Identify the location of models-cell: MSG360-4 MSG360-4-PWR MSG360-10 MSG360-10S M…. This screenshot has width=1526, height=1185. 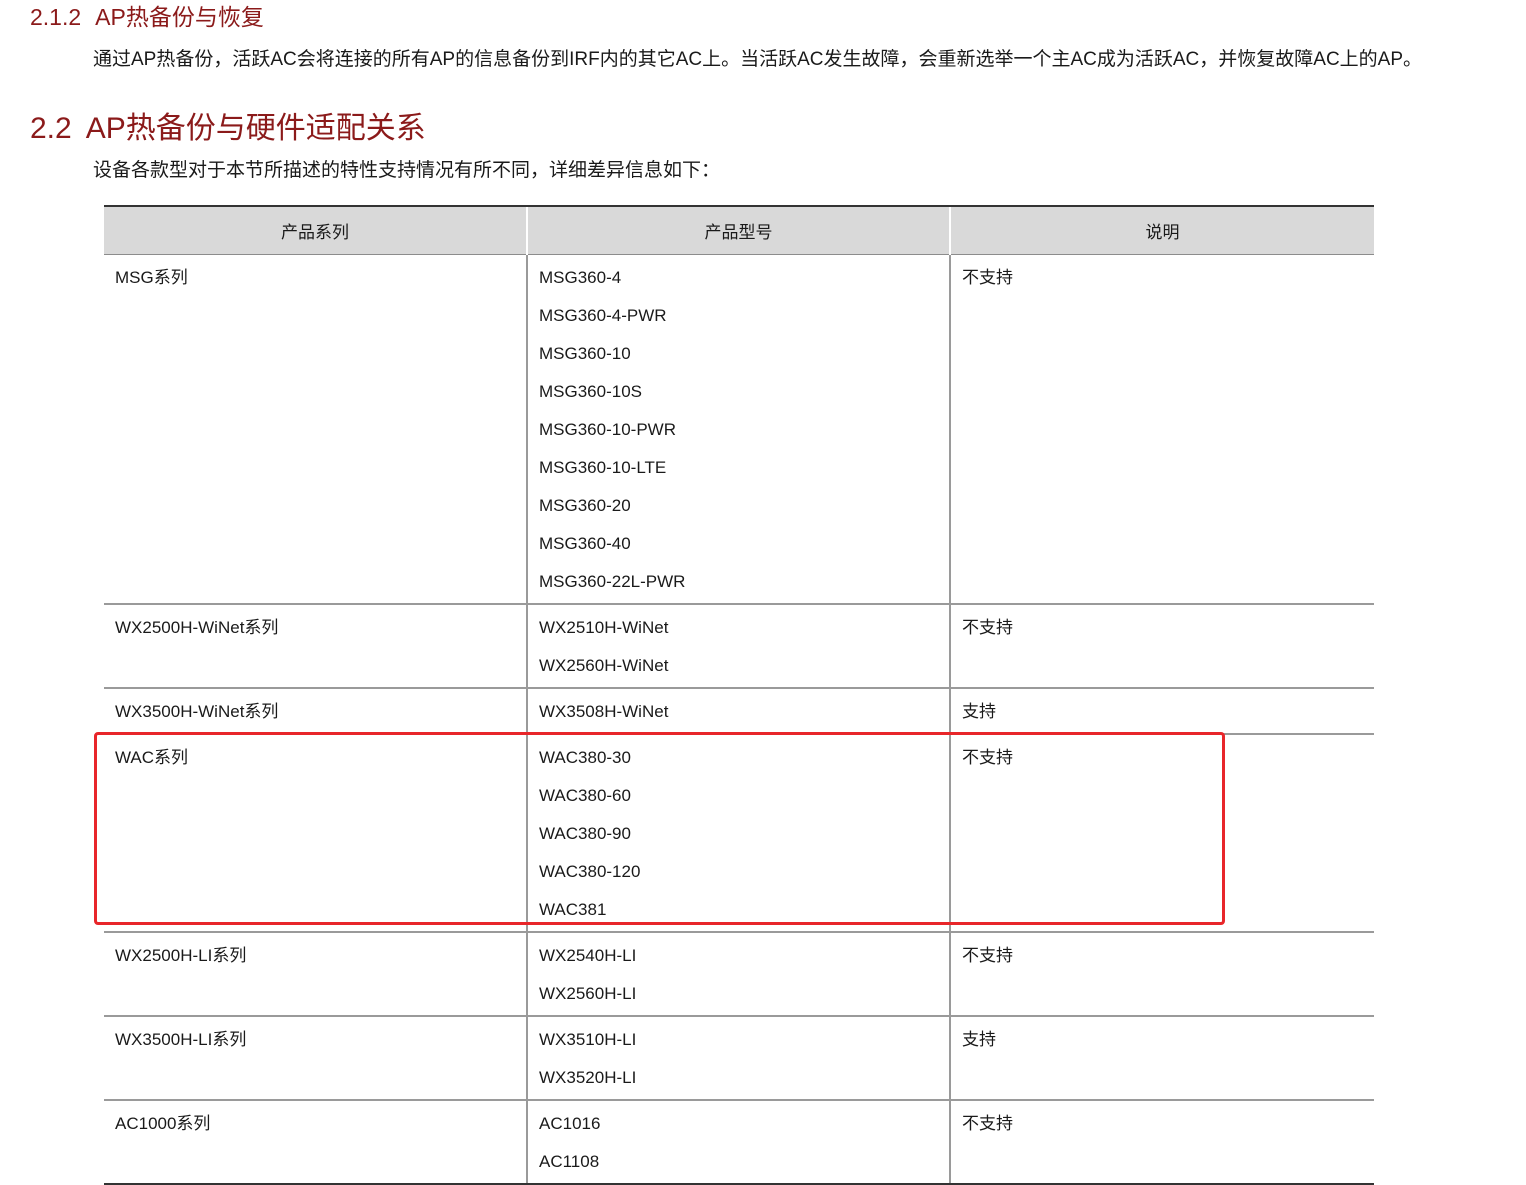
(738, 429).